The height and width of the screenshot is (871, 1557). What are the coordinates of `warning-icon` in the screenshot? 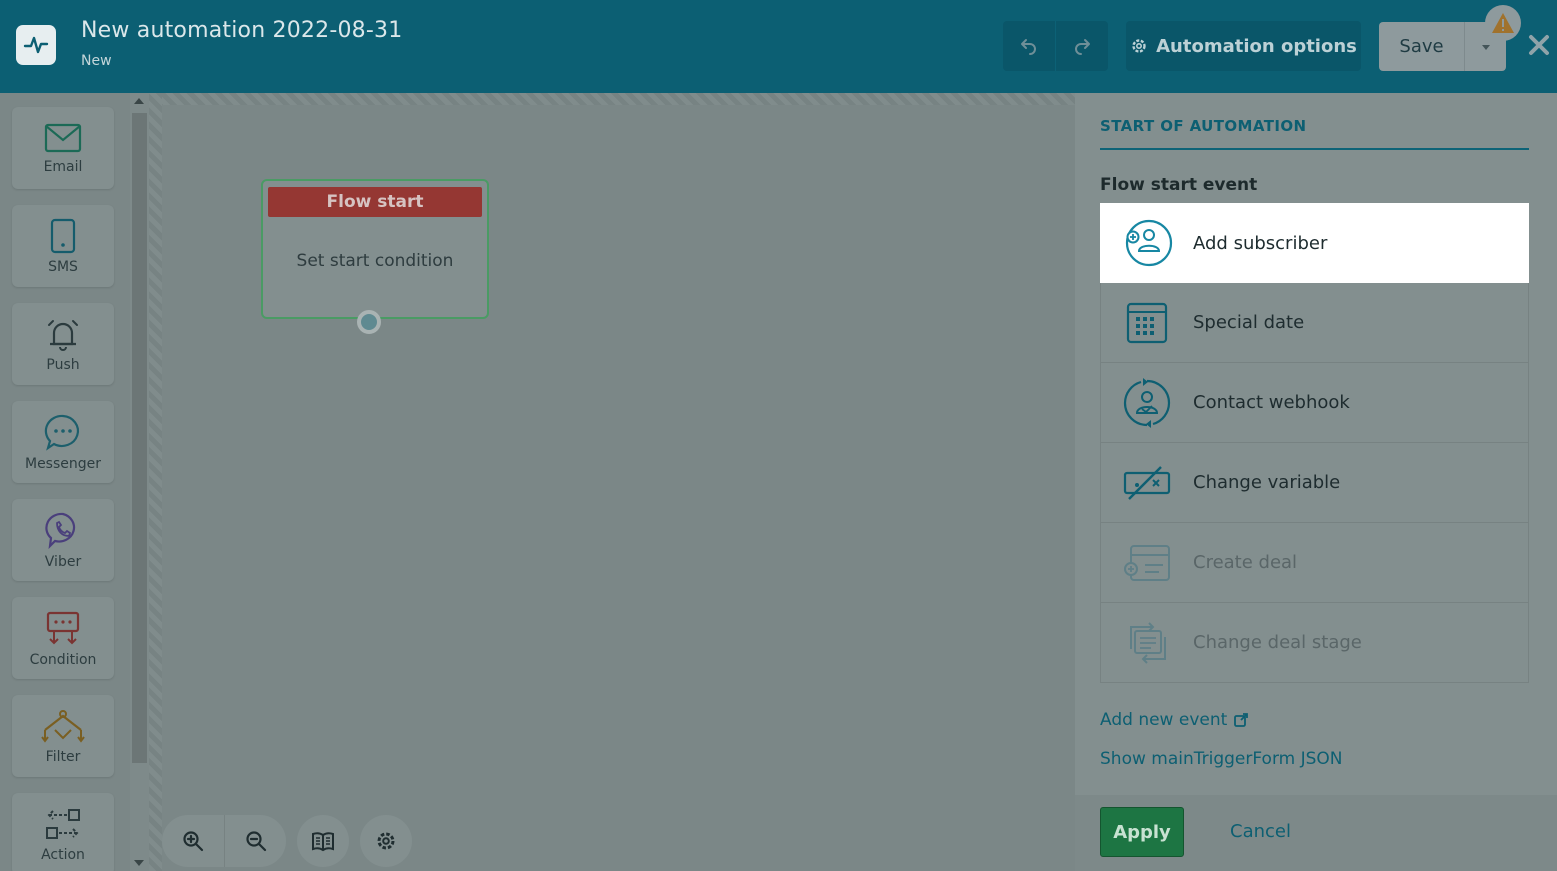 It's located at (1503, 23).